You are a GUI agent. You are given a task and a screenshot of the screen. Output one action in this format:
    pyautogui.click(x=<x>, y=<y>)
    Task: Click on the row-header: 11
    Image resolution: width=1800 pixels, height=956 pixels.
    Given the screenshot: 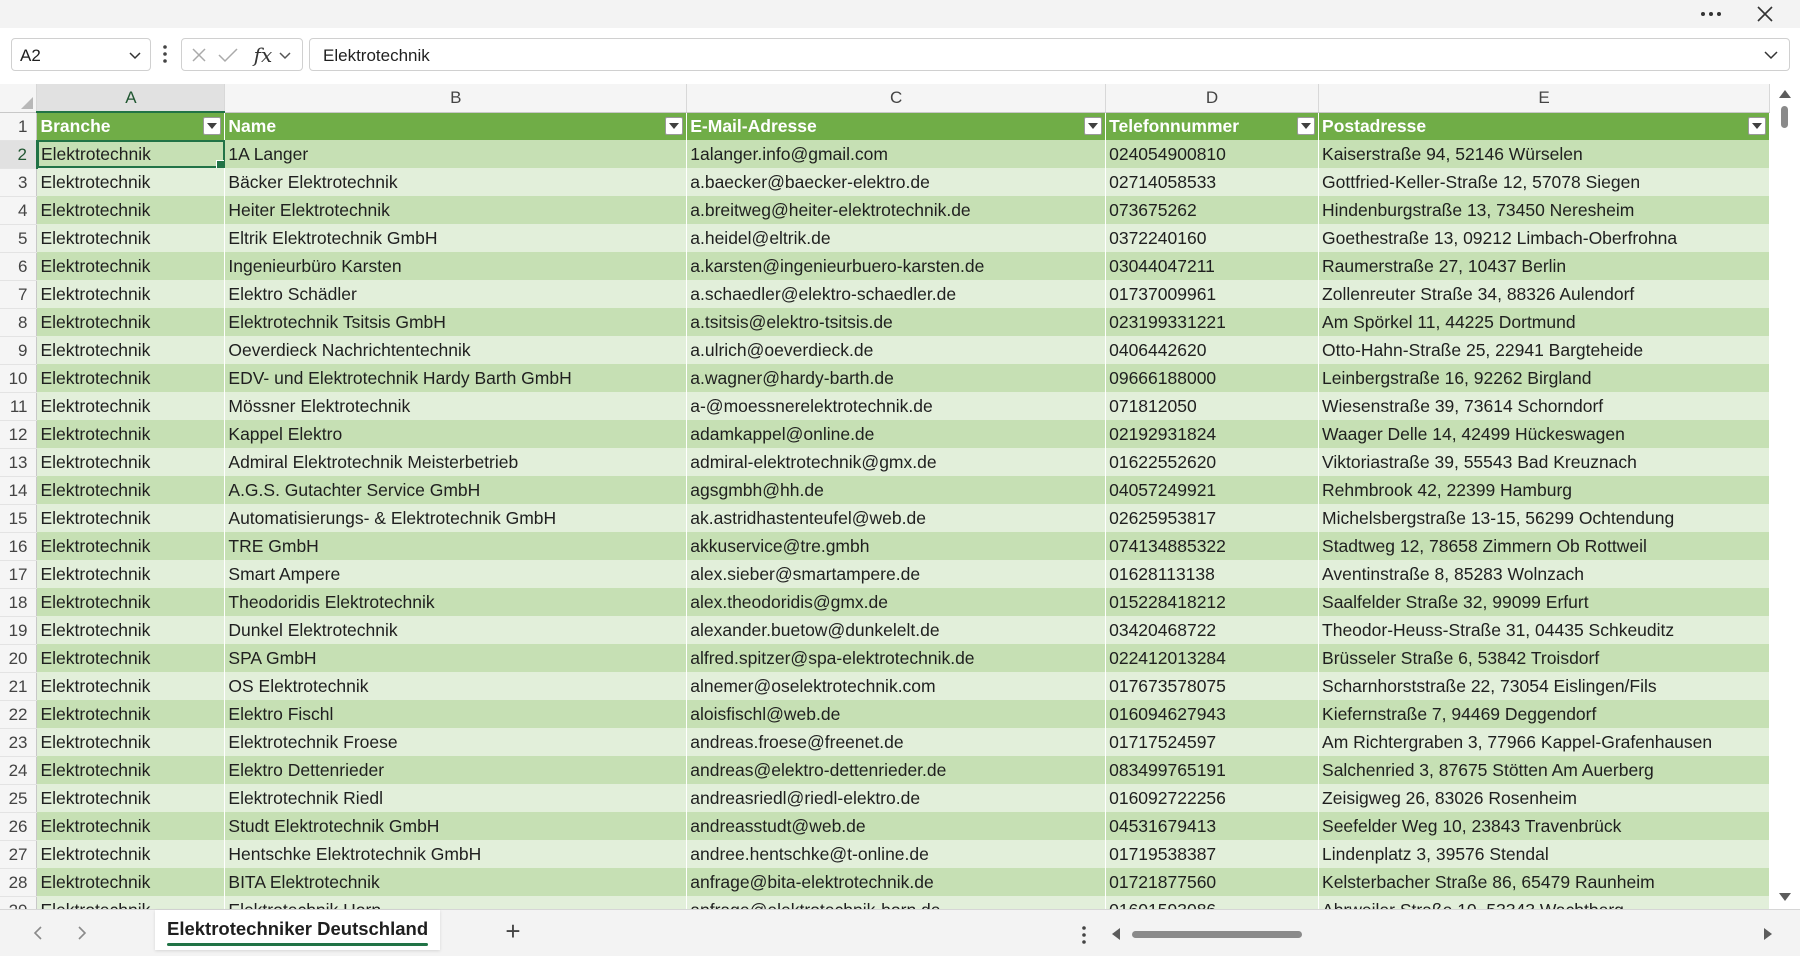 What is the action you would take?
    pyautogui.click(x=19, y=406)
    